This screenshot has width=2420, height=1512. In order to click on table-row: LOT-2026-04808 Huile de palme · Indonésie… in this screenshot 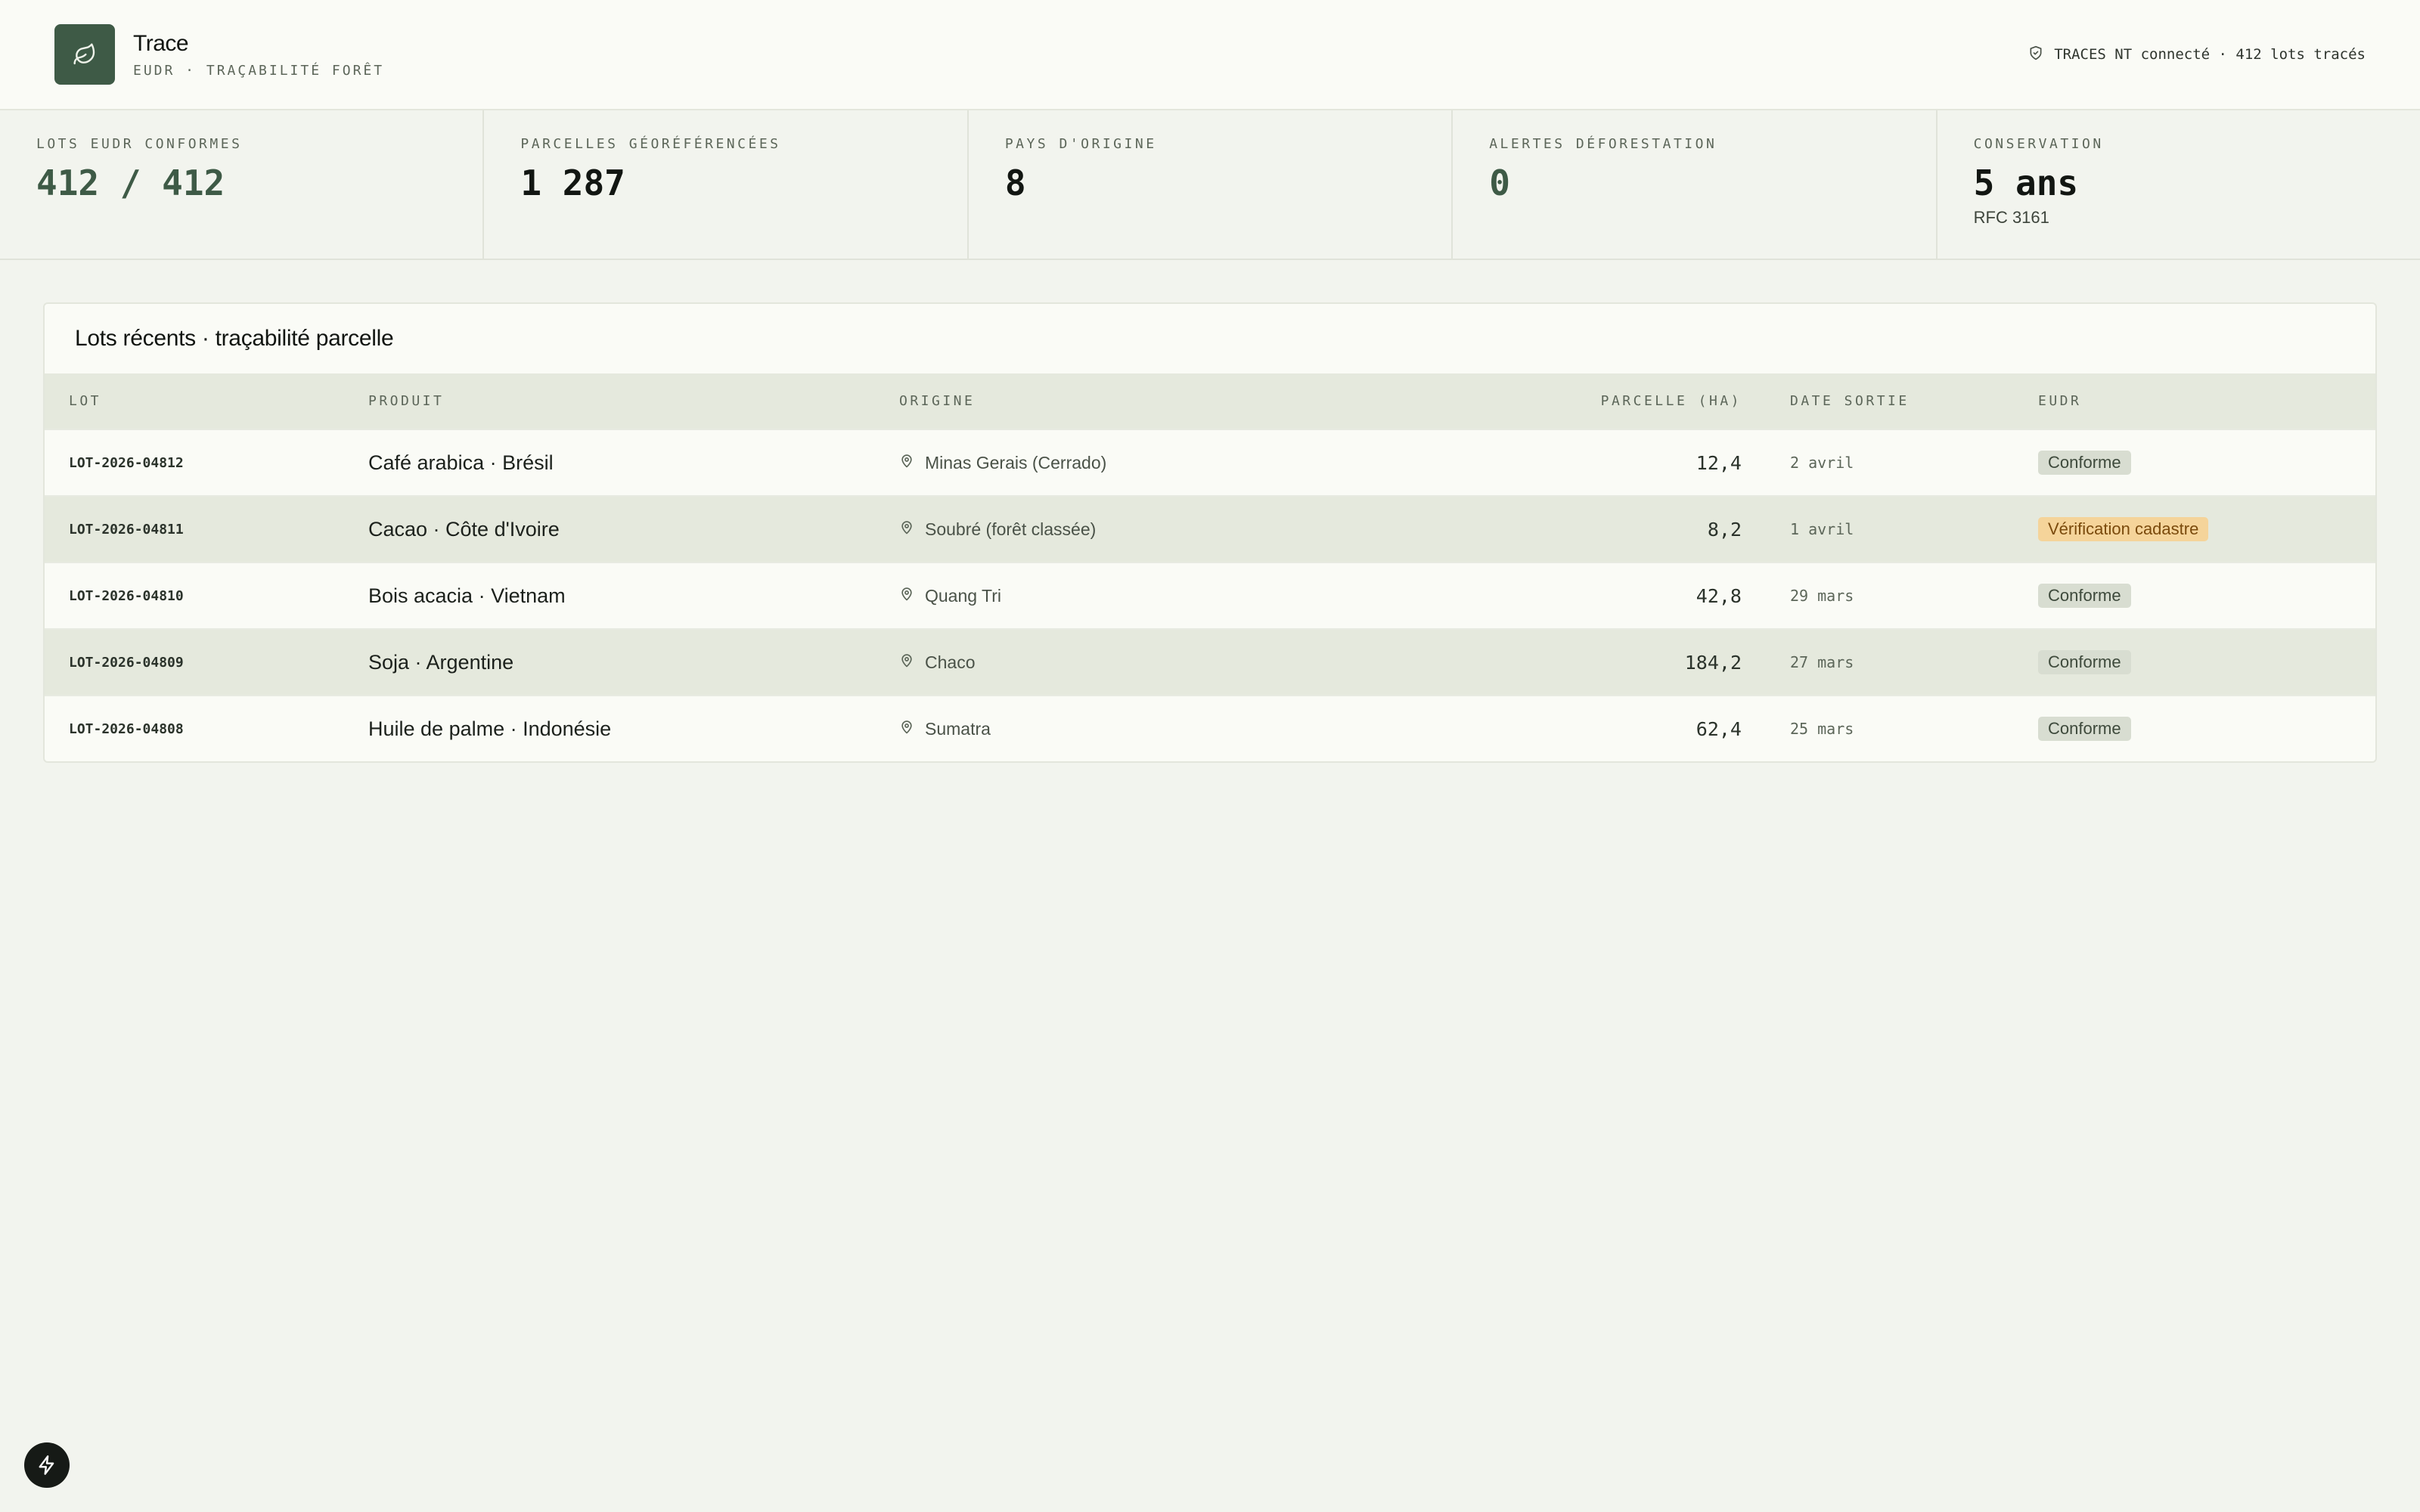, I will do `click(1210, 728)`.